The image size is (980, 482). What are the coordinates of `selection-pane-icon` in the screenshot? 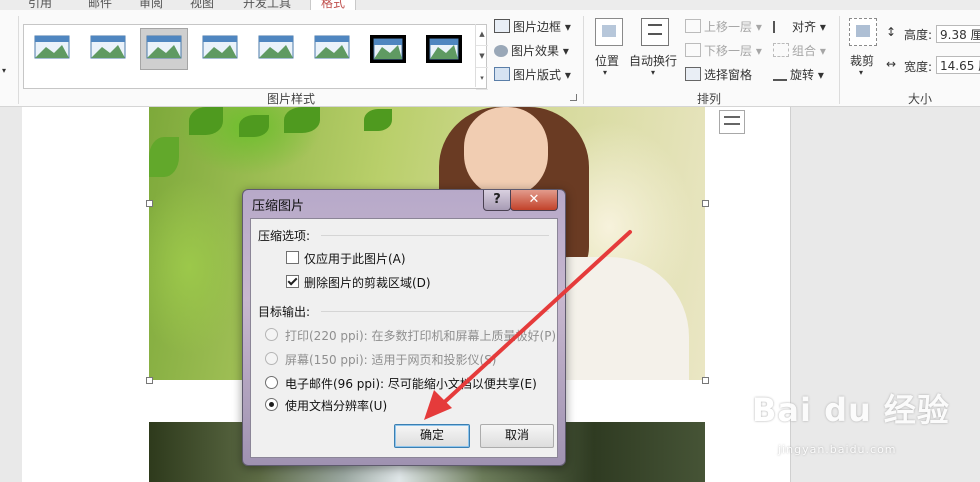 It's located at (693, 74).